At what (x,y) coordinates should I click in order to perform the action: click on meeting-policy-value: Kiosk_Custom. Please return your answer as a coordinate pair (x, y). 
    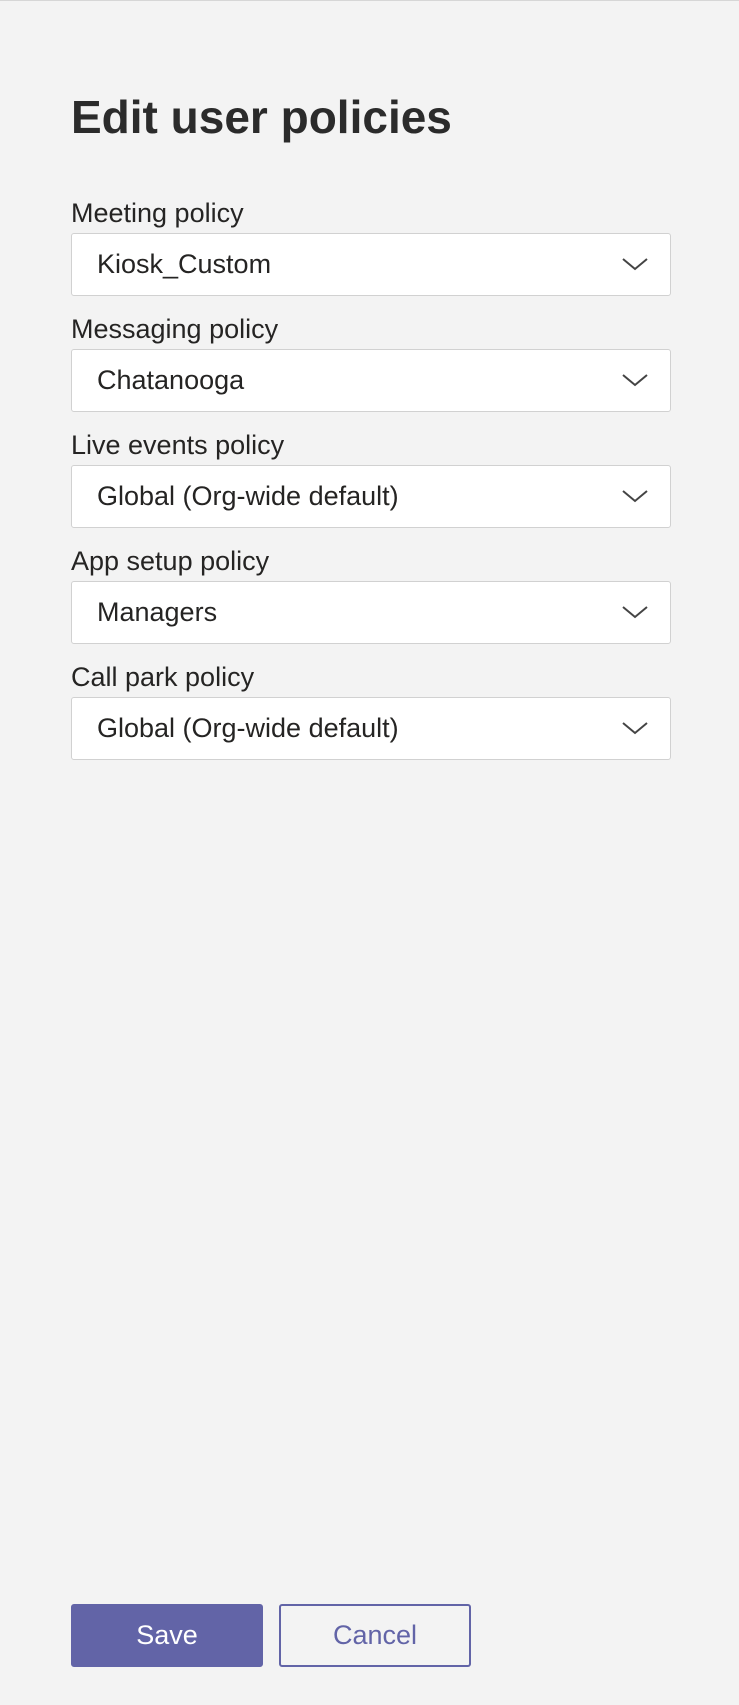
    Looking at the image, I should click on (184, 264).